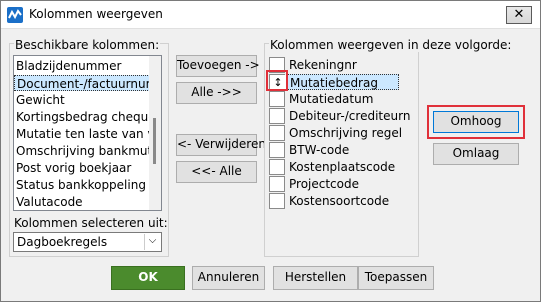  I want to click on available-list-item: Document-/factuurnum, so click(82, 83).